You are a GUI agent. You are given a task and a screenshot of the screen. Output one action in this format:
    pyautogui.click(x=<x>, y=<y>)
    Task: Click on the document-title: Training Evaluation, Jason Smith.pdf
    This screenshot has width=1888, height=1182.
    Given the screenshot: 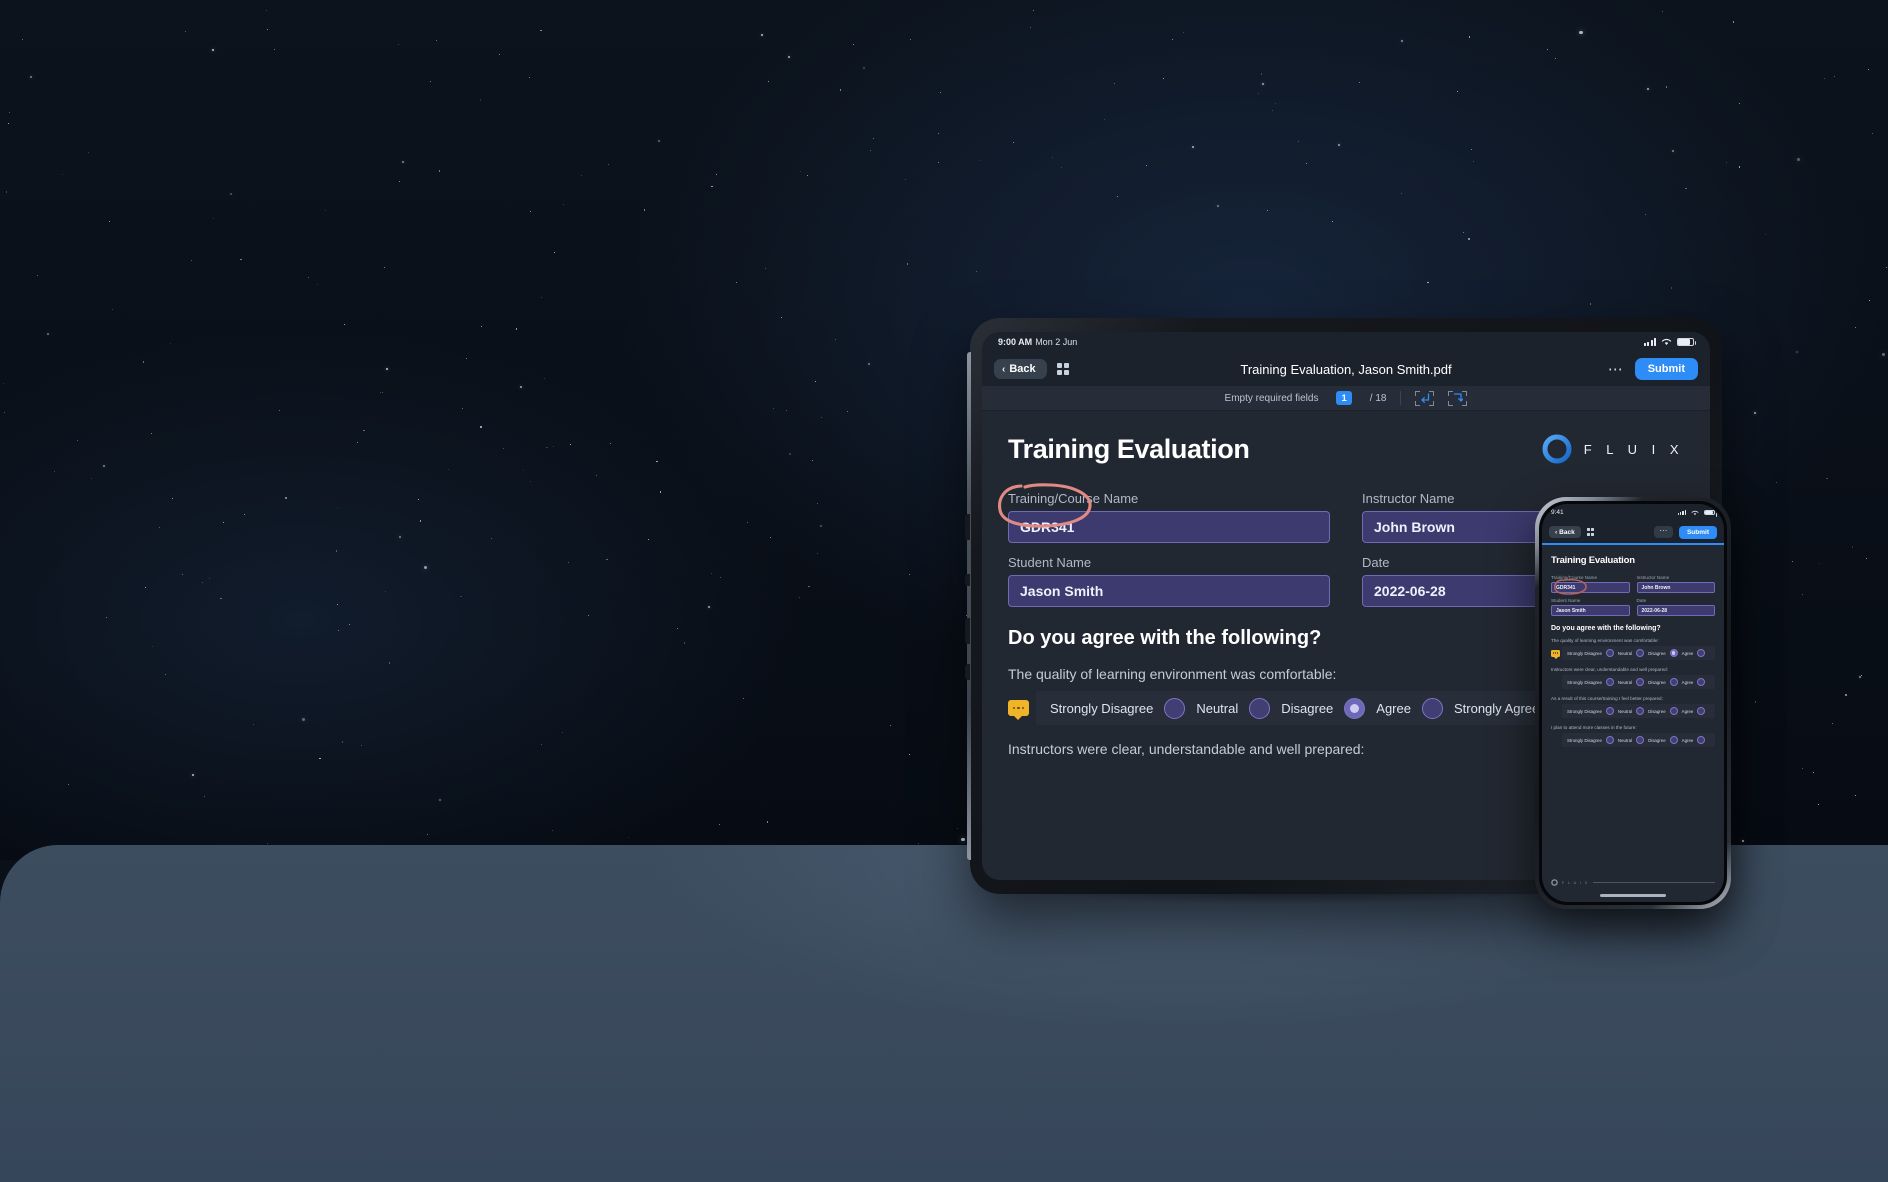 What is the action you would take?
    pyautogui.click(x=1346, y=369)
    